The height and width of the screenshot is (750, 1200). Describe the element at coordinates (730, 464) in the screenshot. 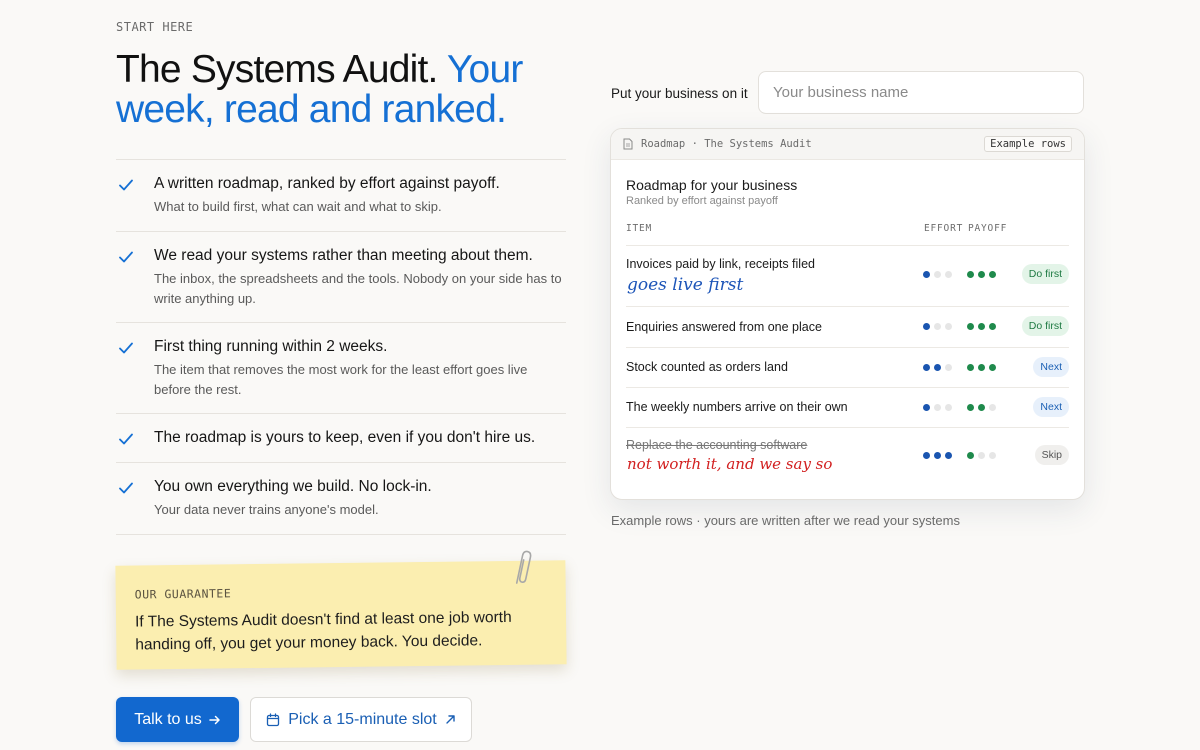

I see `handwritten-note: not worth it, and we say so` at that location.